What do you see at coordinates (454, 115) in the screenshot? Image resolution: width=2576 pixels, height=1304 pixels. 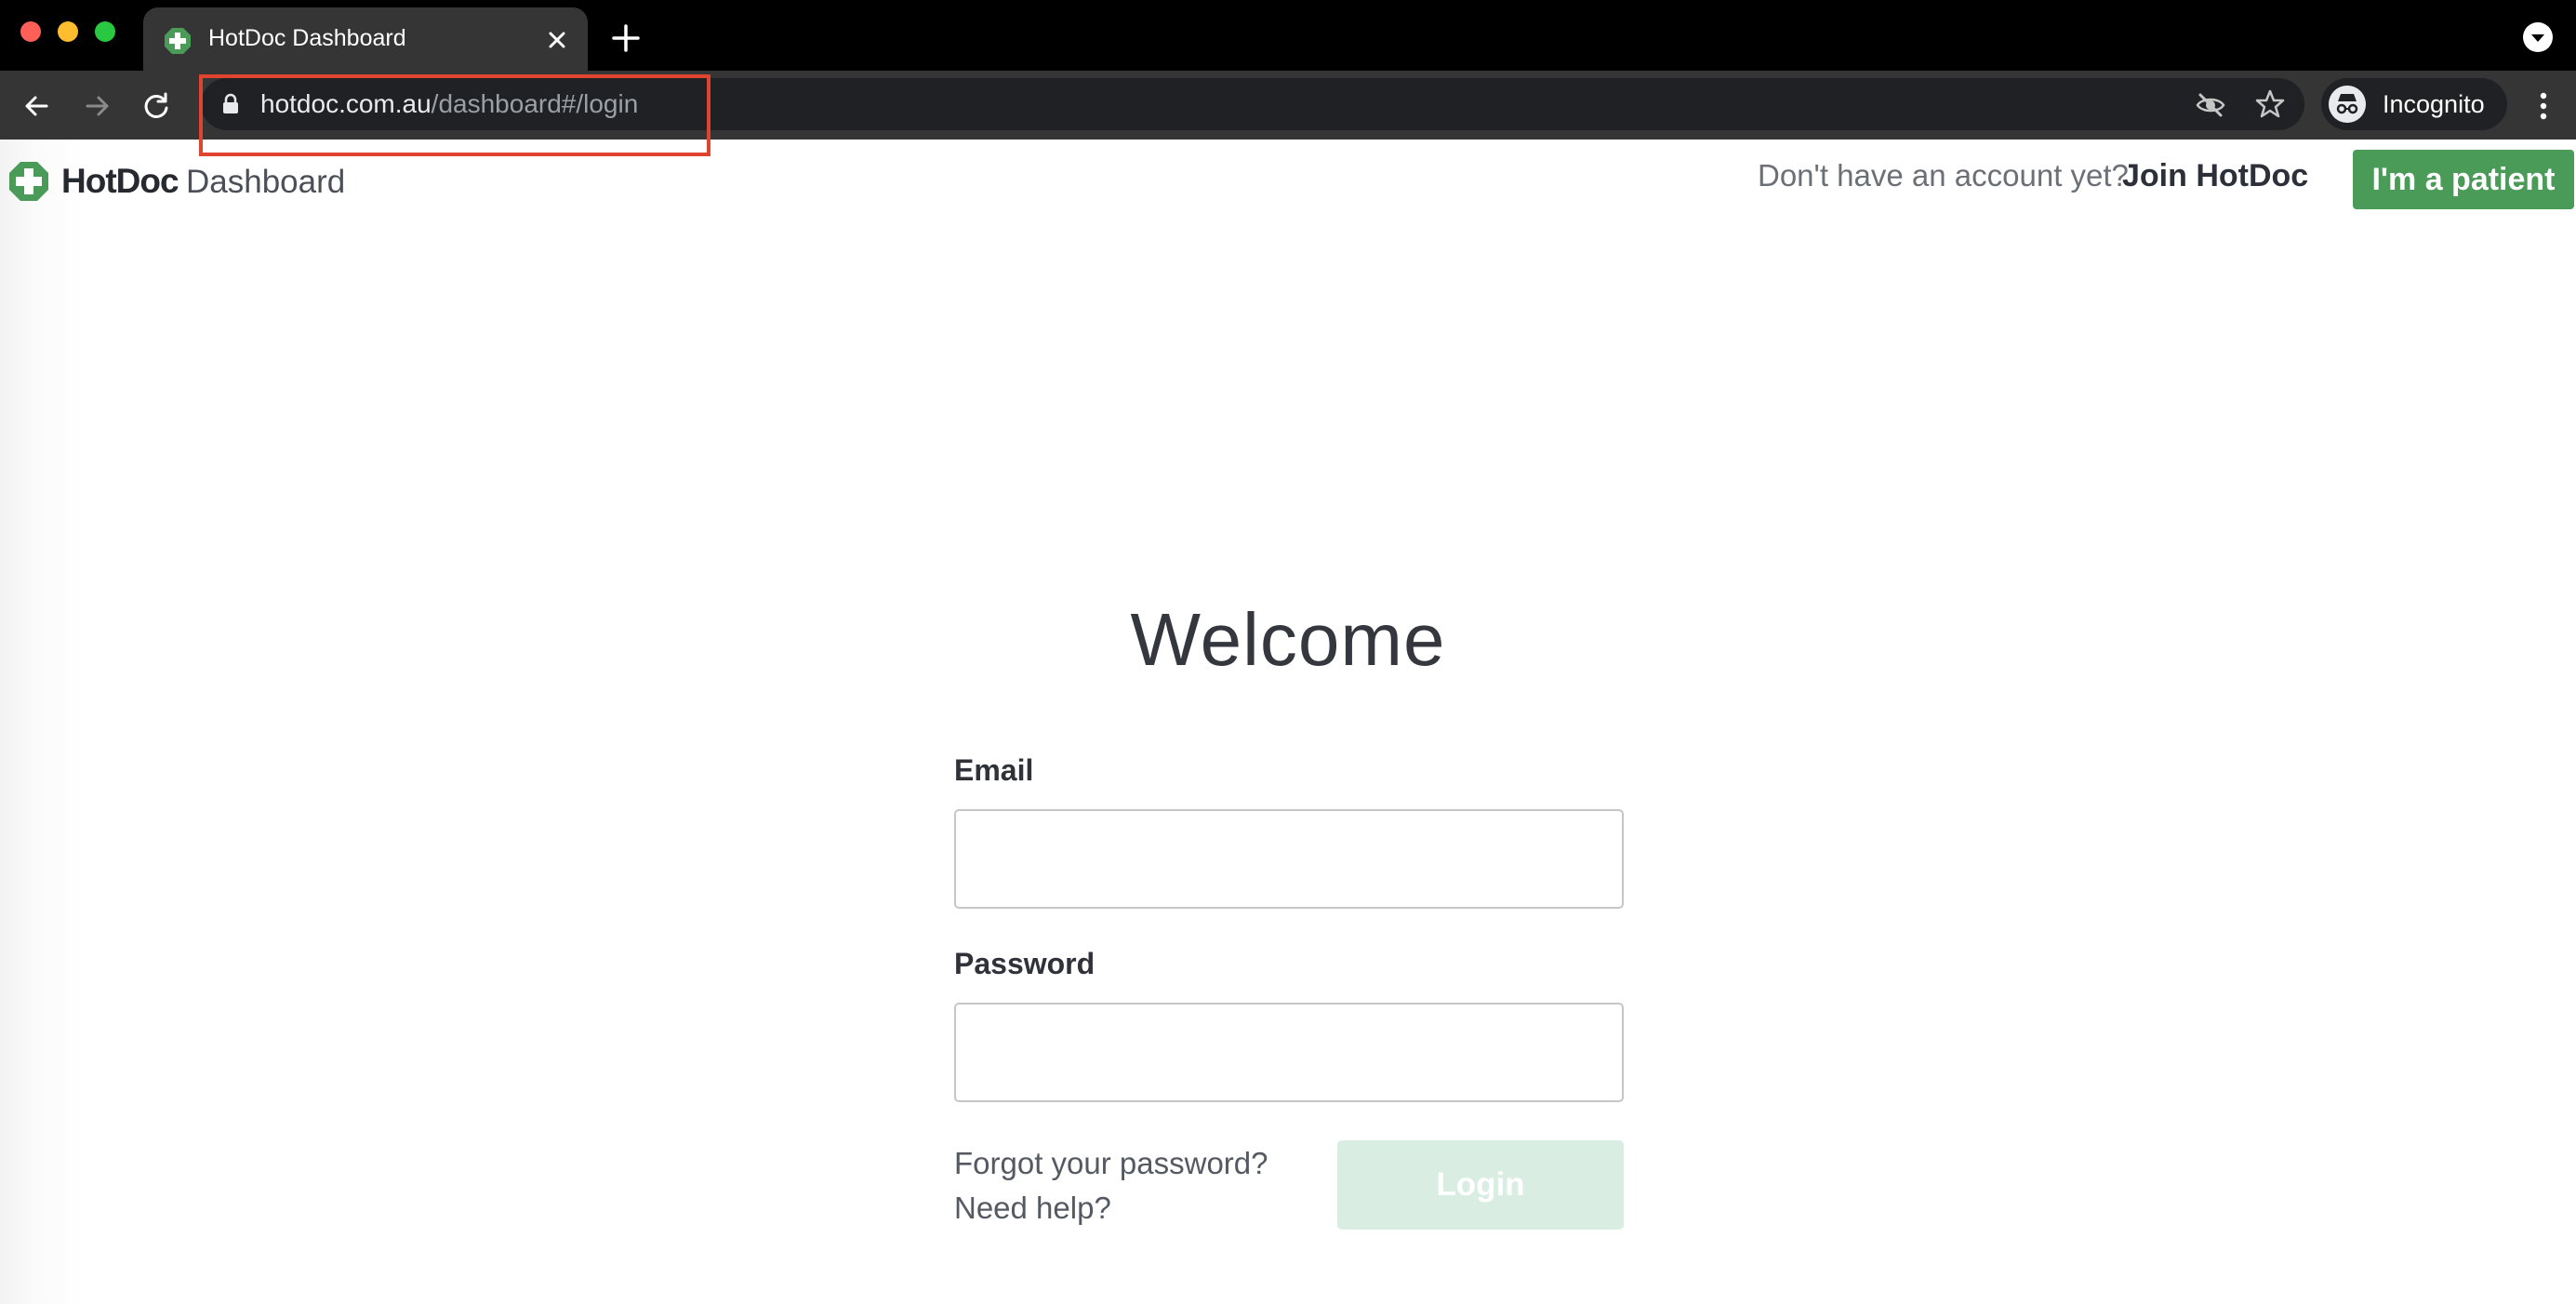 I see `url-highlight-annotation` at bounding box center [454, 115].